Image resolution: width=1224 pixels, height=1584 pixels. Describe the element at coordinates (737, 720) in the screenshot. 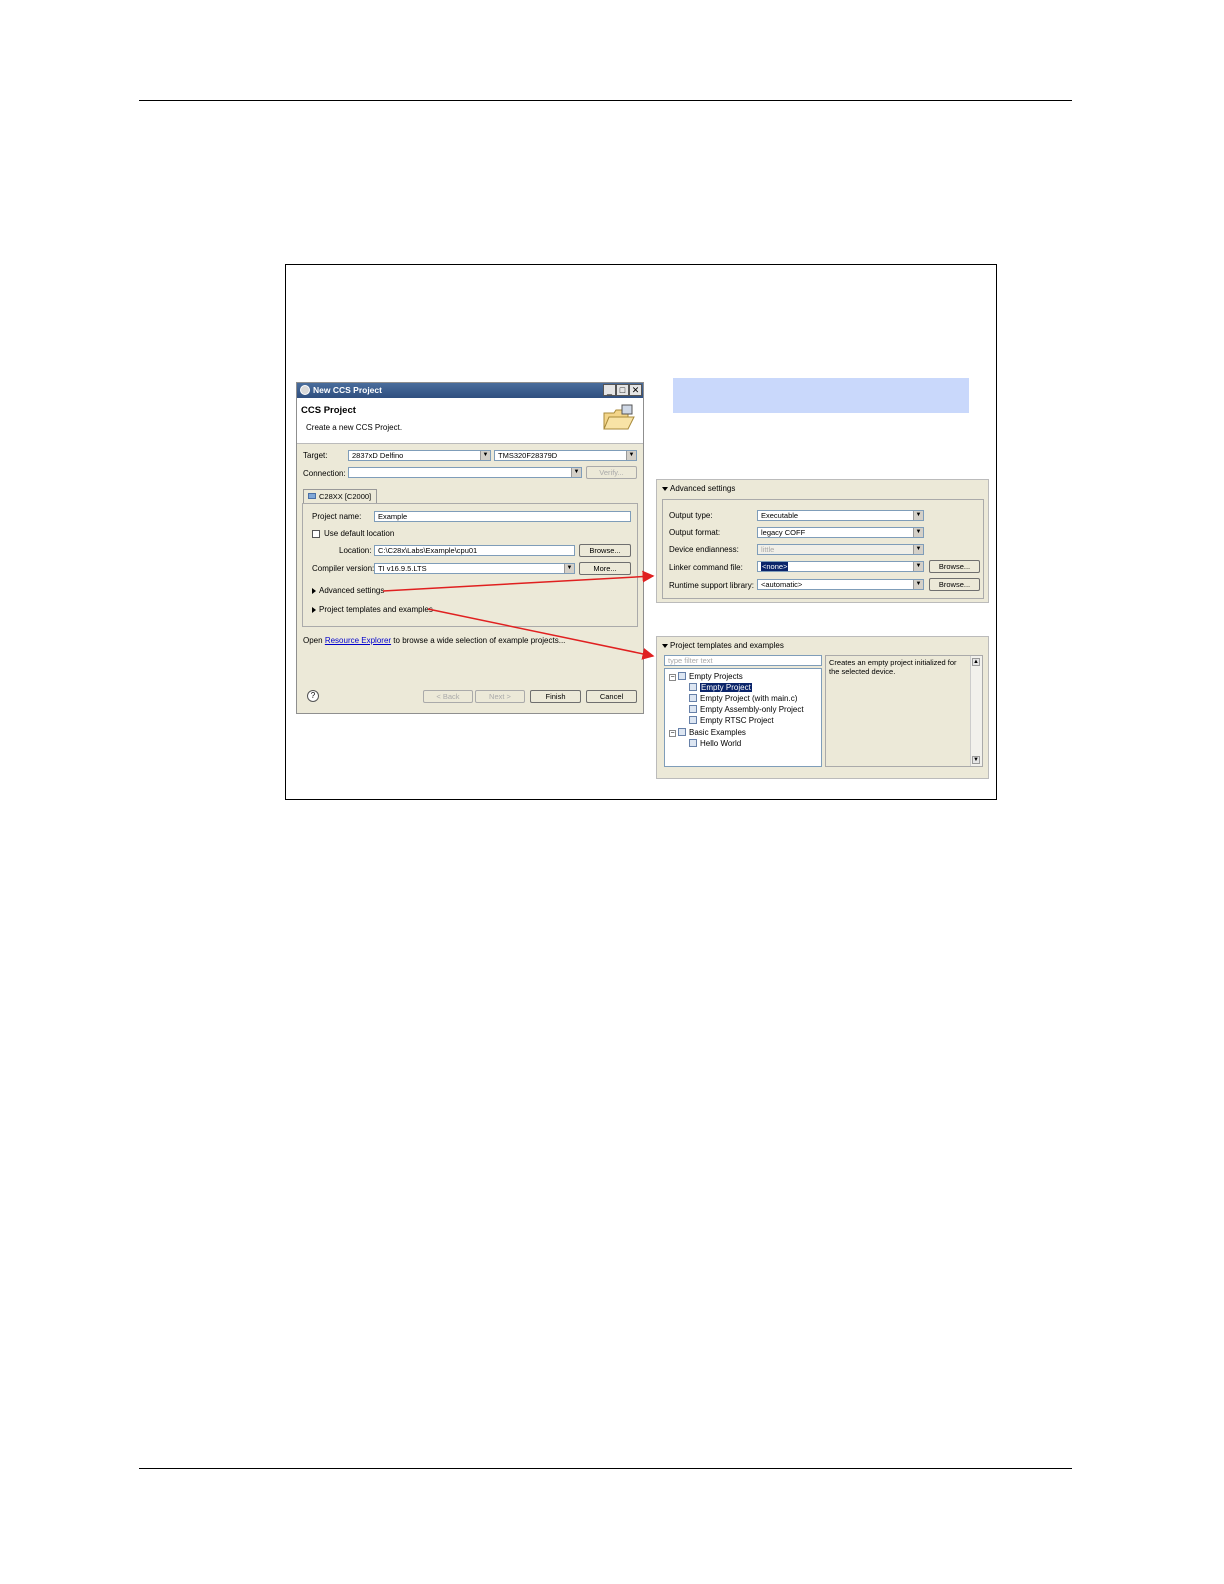

I see `tree-node-label: Empty RTSC Project` at that location.